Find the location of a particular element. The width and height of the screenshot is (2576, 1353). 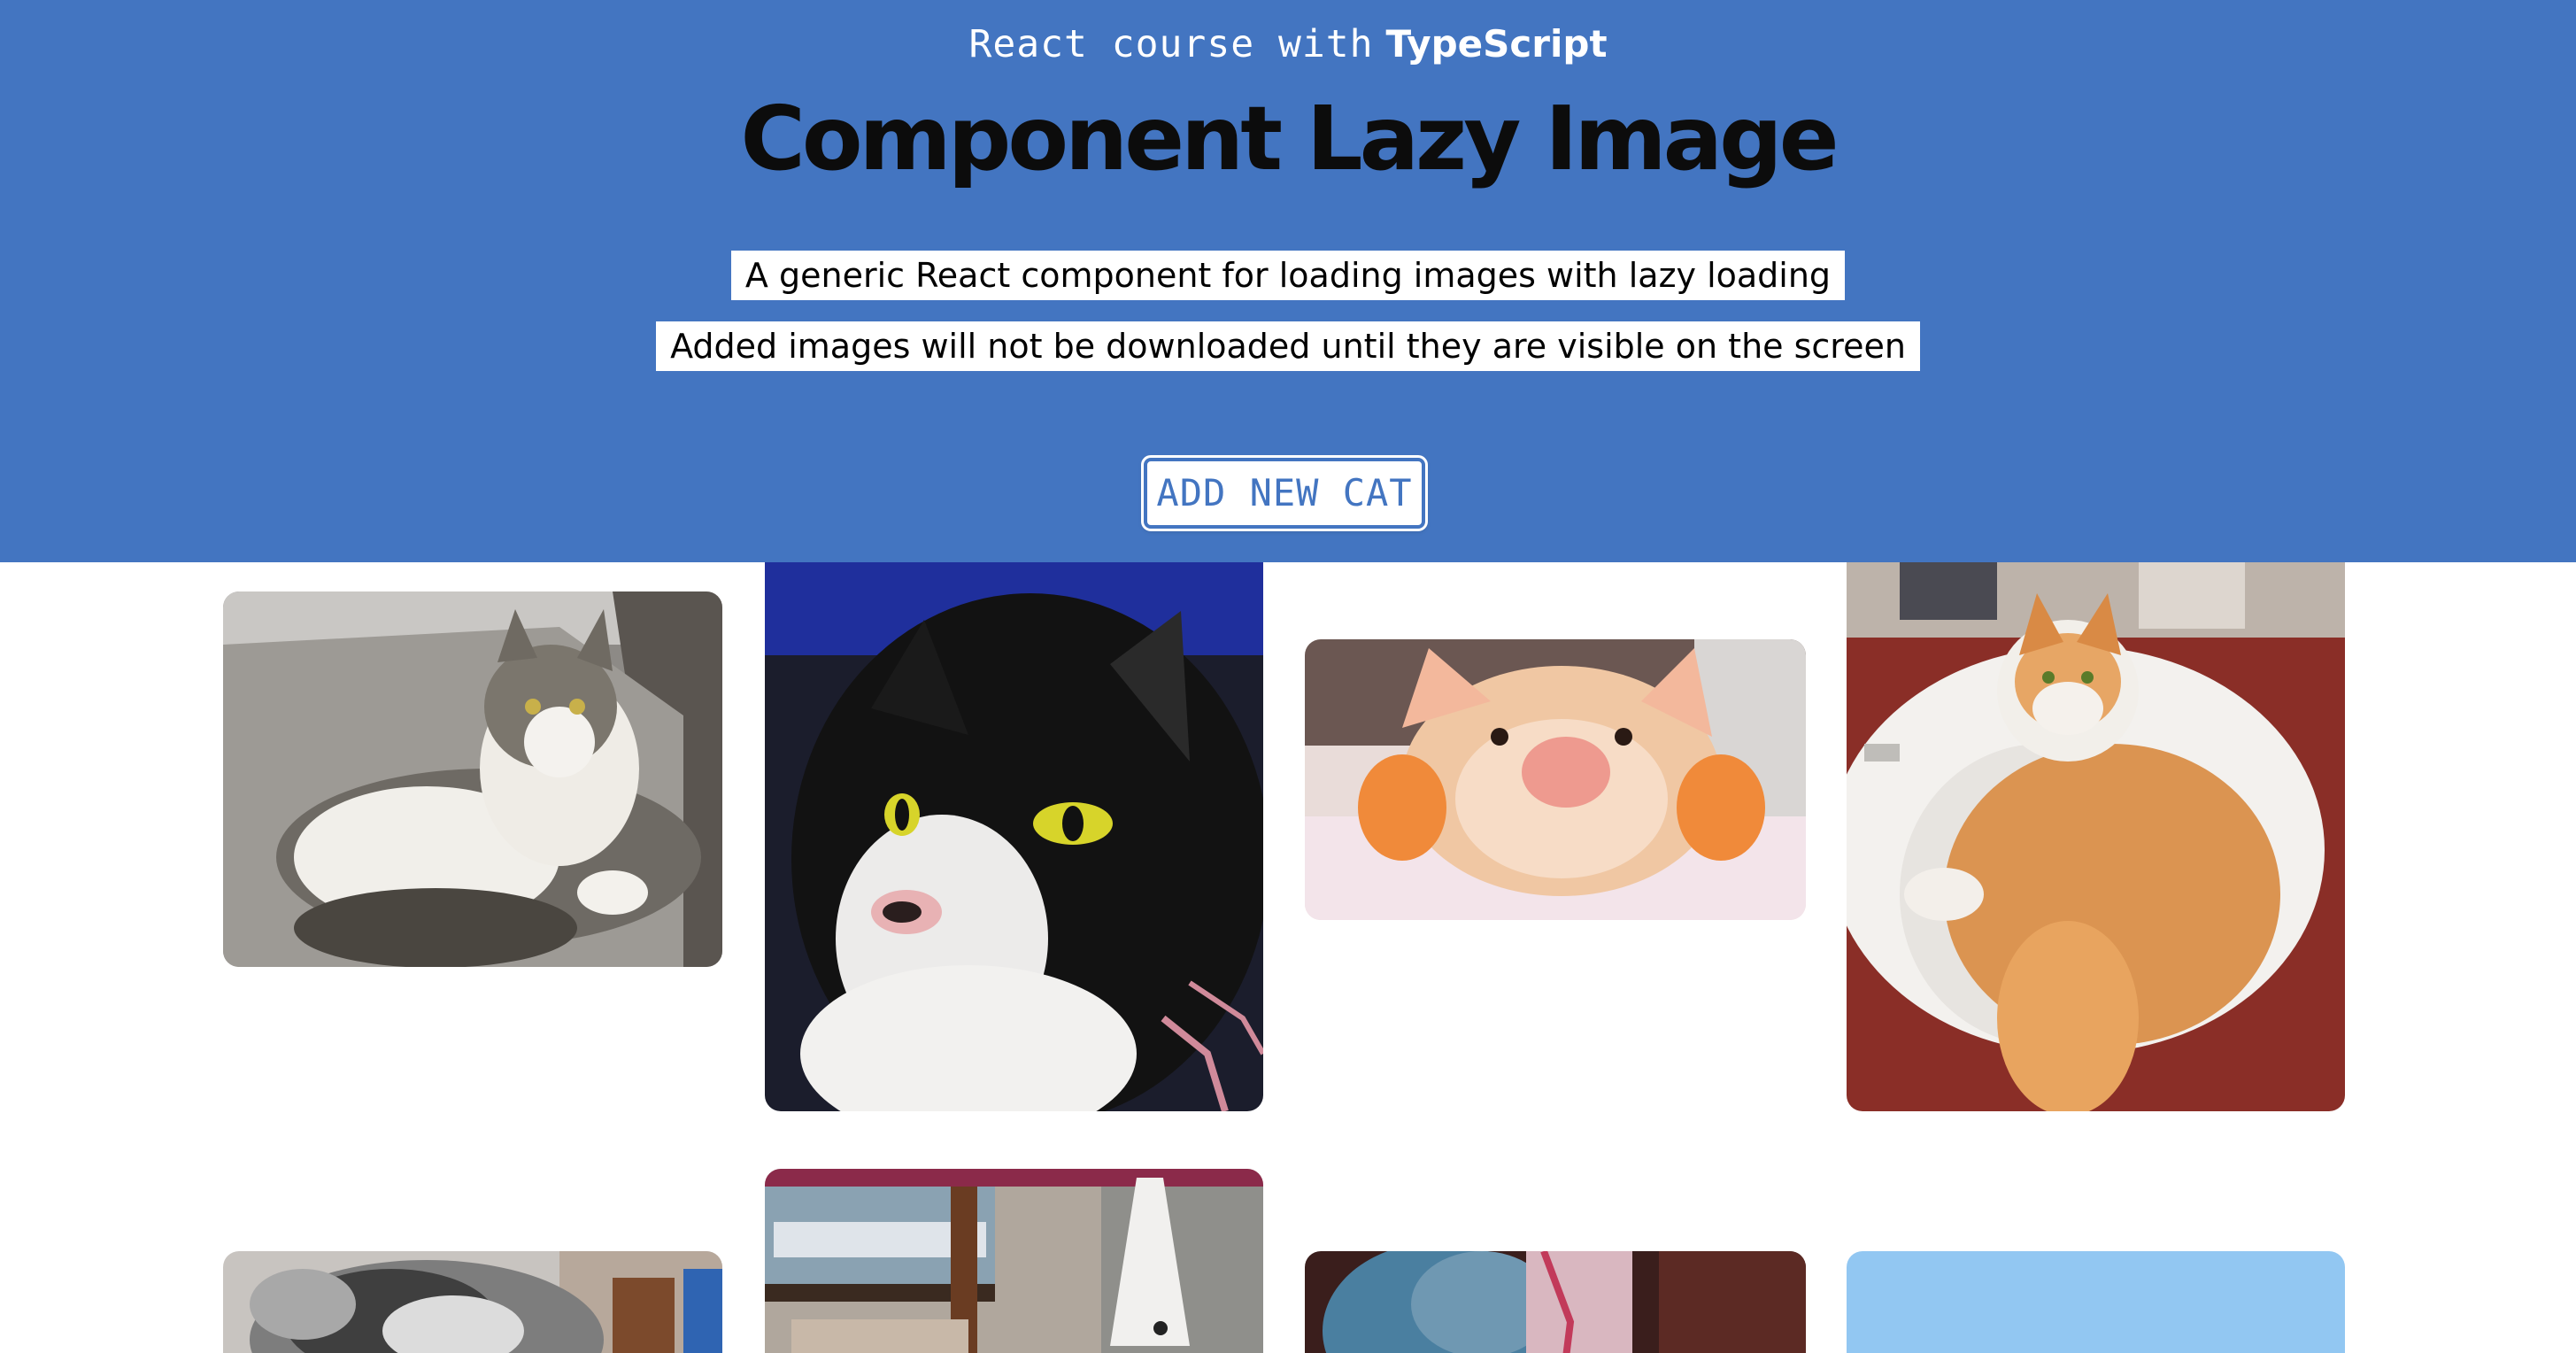

course-subtitle-prefix: React course with is located at coordinates (1171, 44).